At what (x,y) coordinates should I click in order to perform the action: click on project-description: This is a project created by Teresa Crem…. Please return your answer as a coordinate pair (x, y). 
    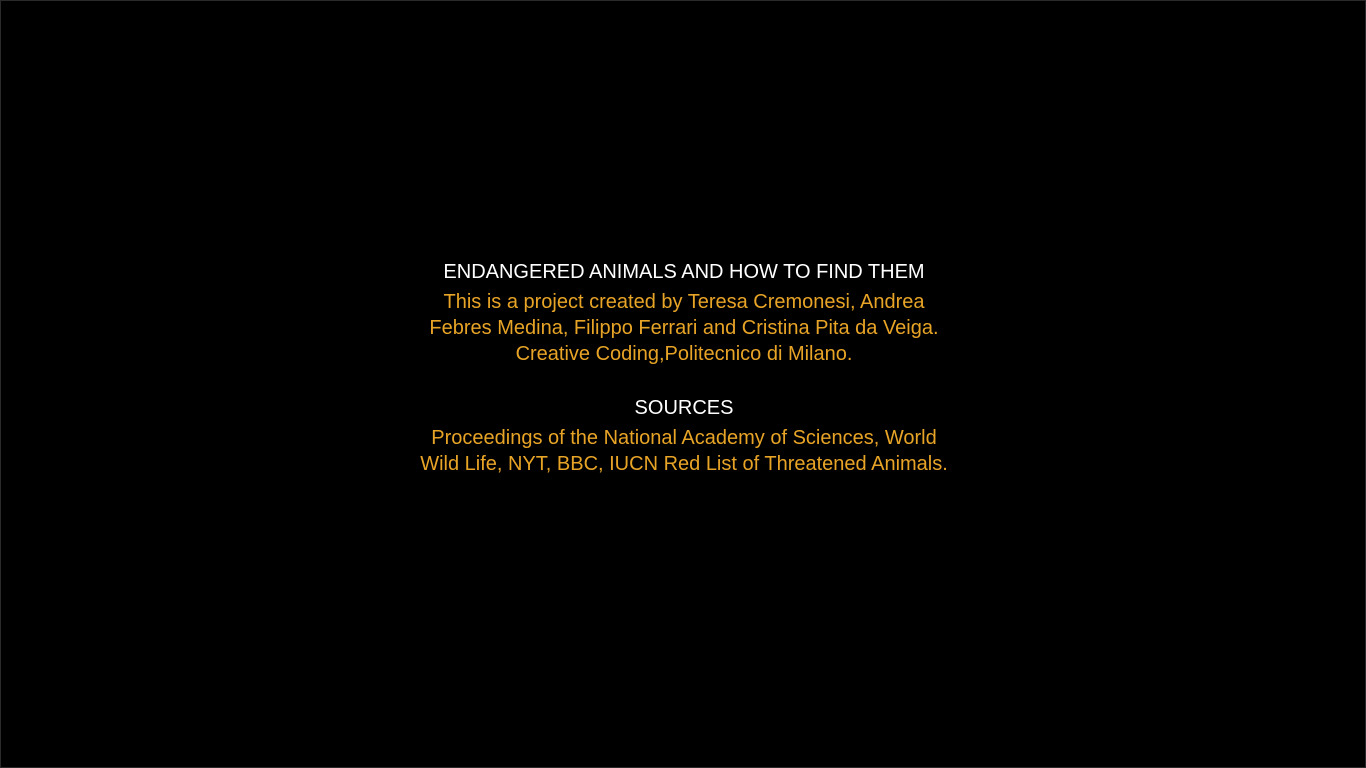
    Looking at the image, I should click on (683, 328).